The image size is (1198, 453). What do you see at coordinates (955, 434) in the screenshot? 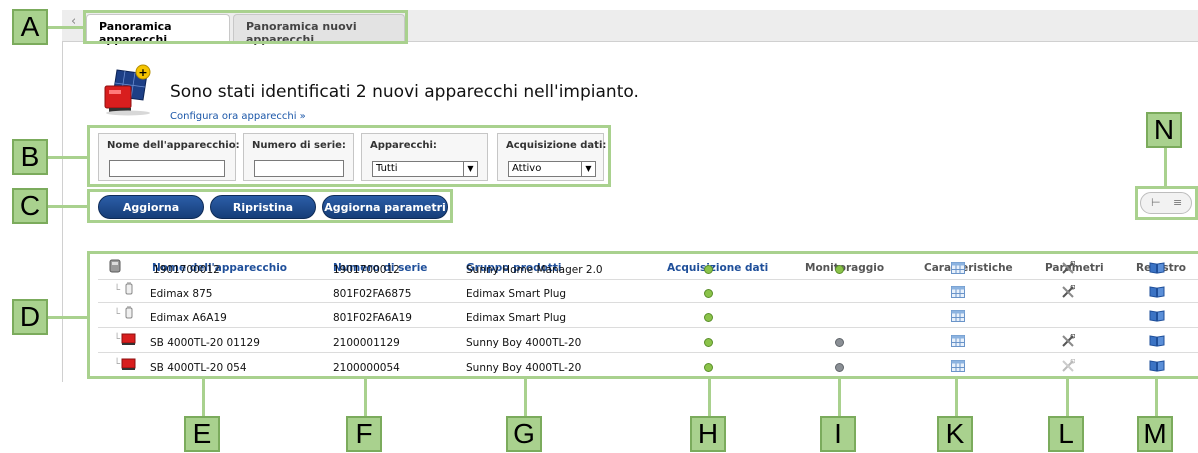
I see `callout-label: K` at bounding box center [955, 434].